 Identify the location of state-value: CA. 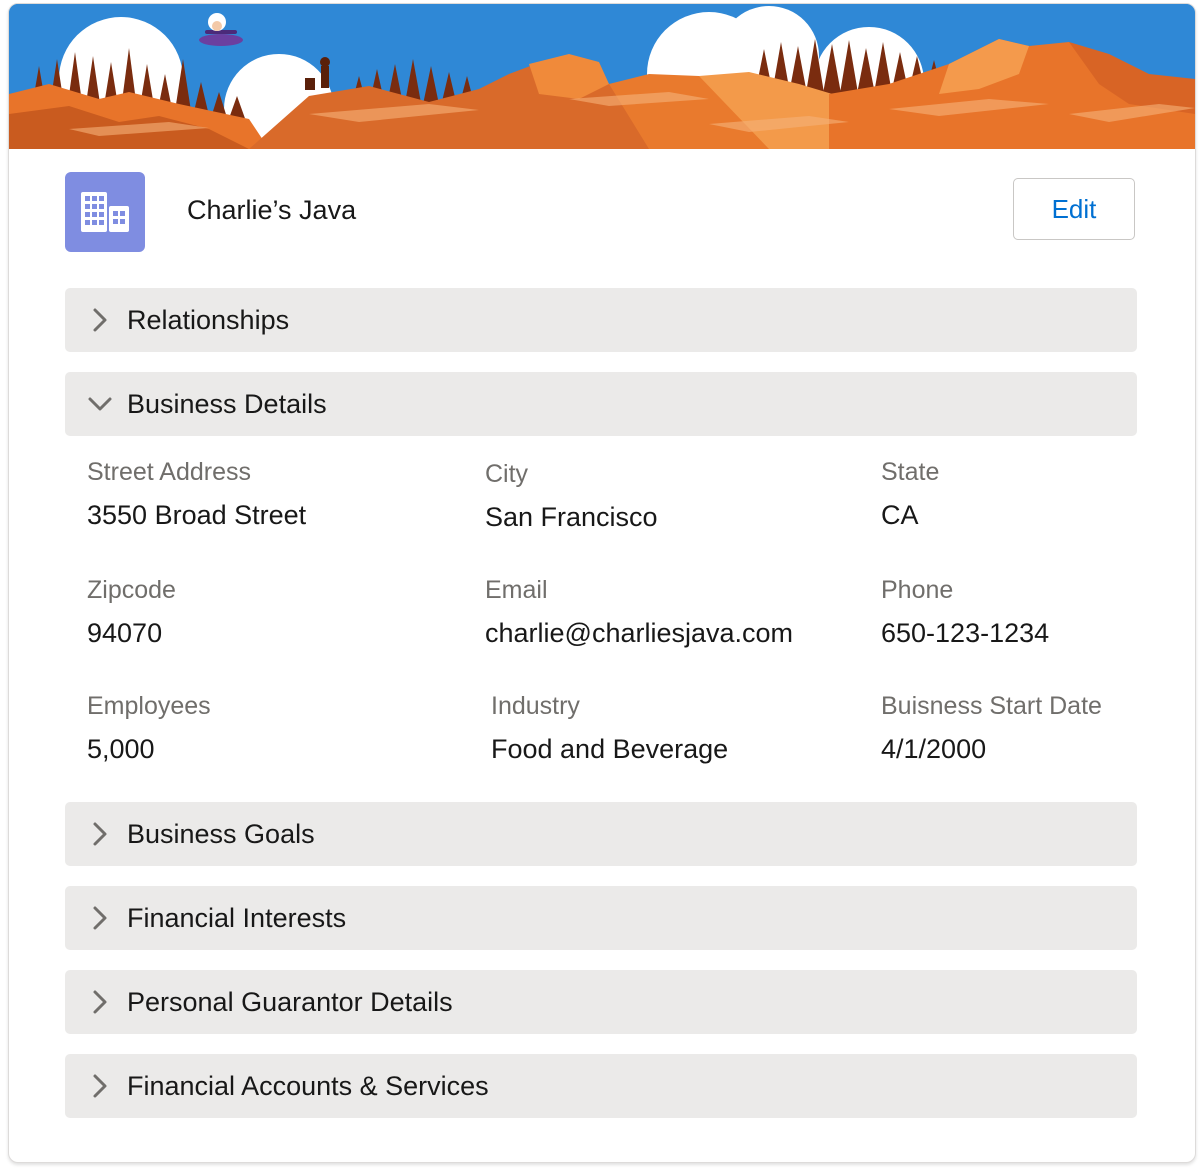
(900, 515).